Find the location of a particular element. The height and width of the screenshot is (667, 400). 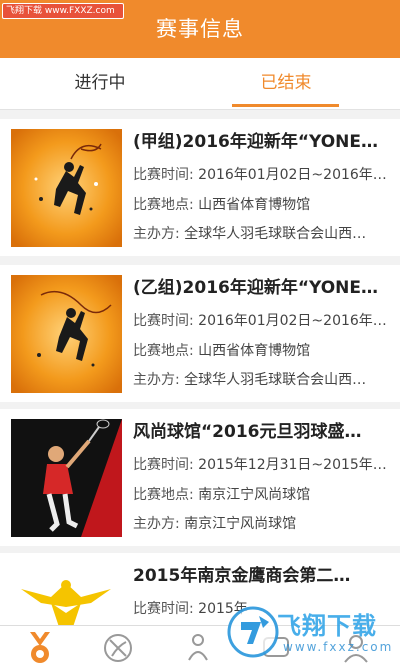

players-icon is located at coordinates (198, 648).